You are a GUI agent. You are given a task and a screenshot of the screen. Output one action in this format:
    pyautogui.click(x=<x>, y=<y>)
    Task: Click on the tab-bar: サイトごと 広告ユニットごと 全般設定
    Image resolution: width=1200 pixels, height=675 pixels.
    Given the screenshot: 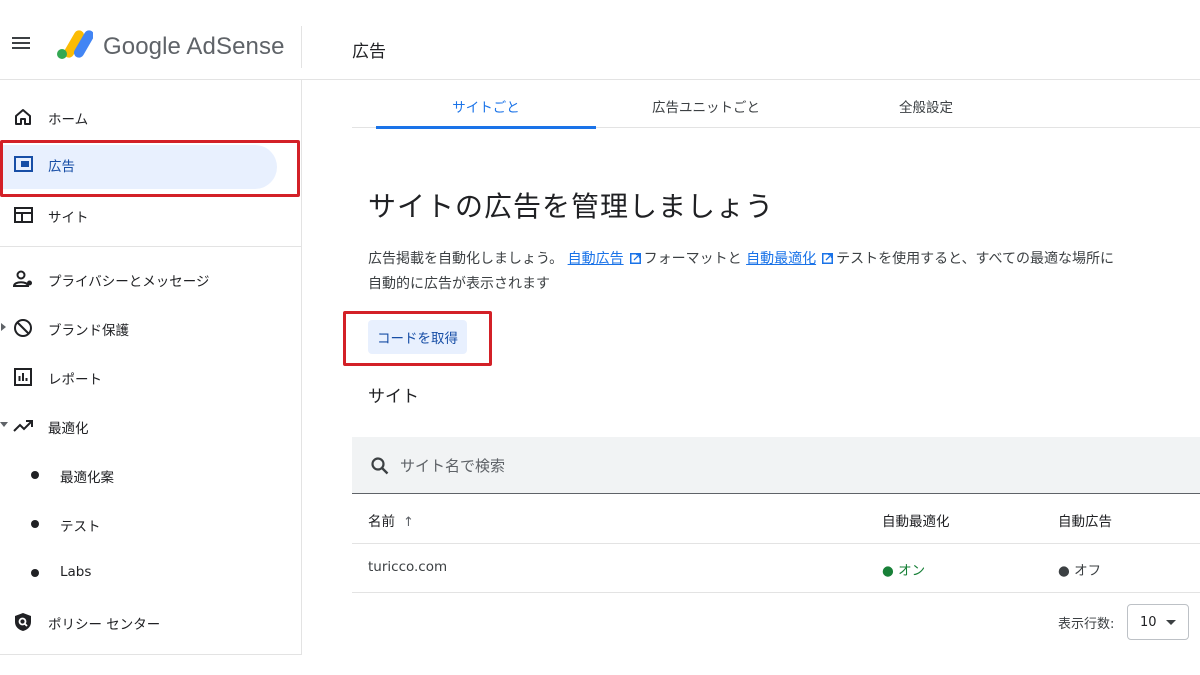 What is the action you would take?
    pyautogui.click(x=776, y=105)
    